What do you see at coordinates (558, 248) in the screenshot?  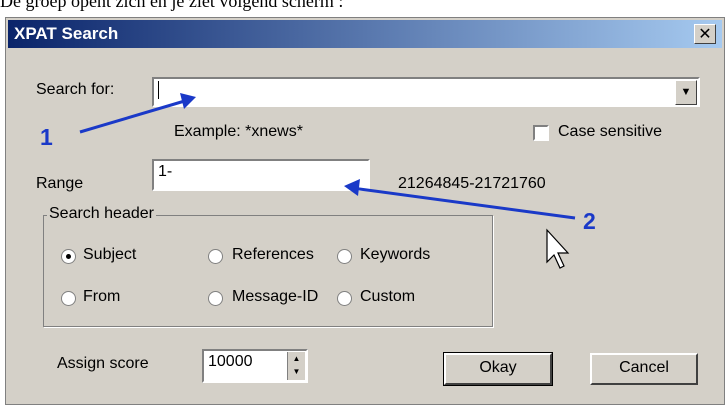 I see `mouse-cursor-icon` at bounding box center [558, 248].